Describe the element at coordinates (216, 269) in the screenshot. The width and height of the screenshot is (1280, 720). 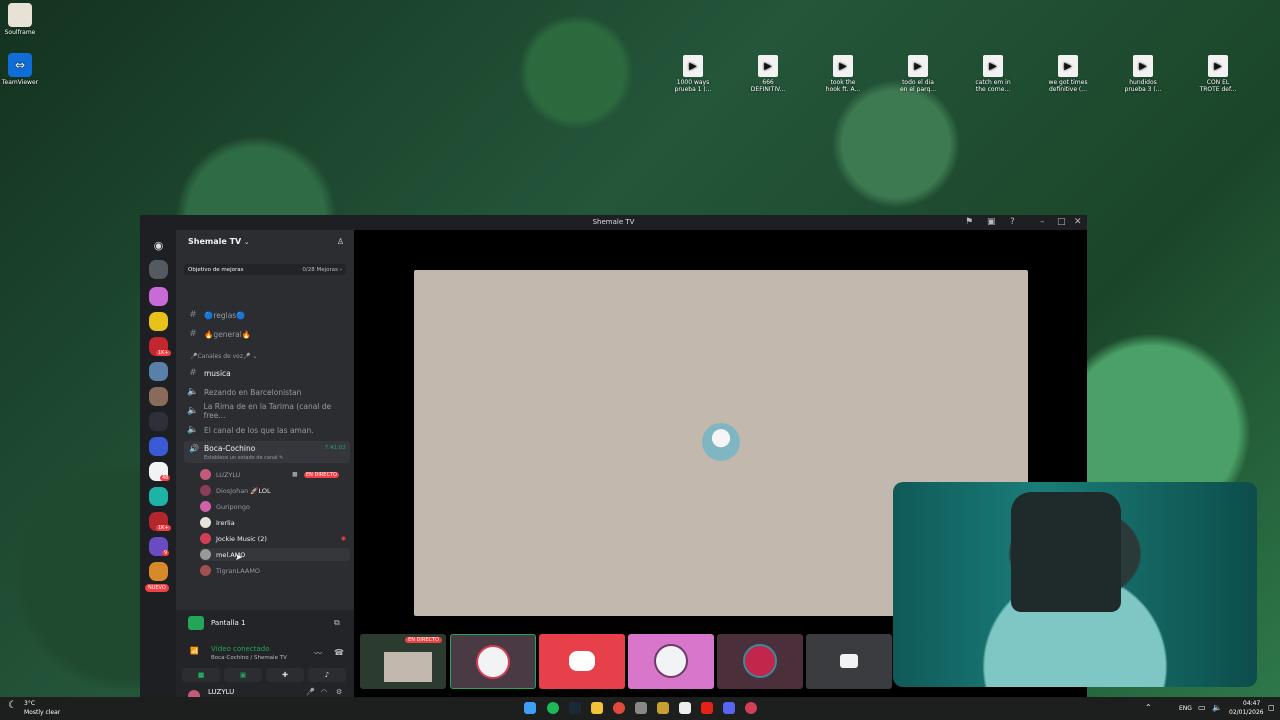
I see `boost-goal-label: Objetivo de mejoras` at that location.